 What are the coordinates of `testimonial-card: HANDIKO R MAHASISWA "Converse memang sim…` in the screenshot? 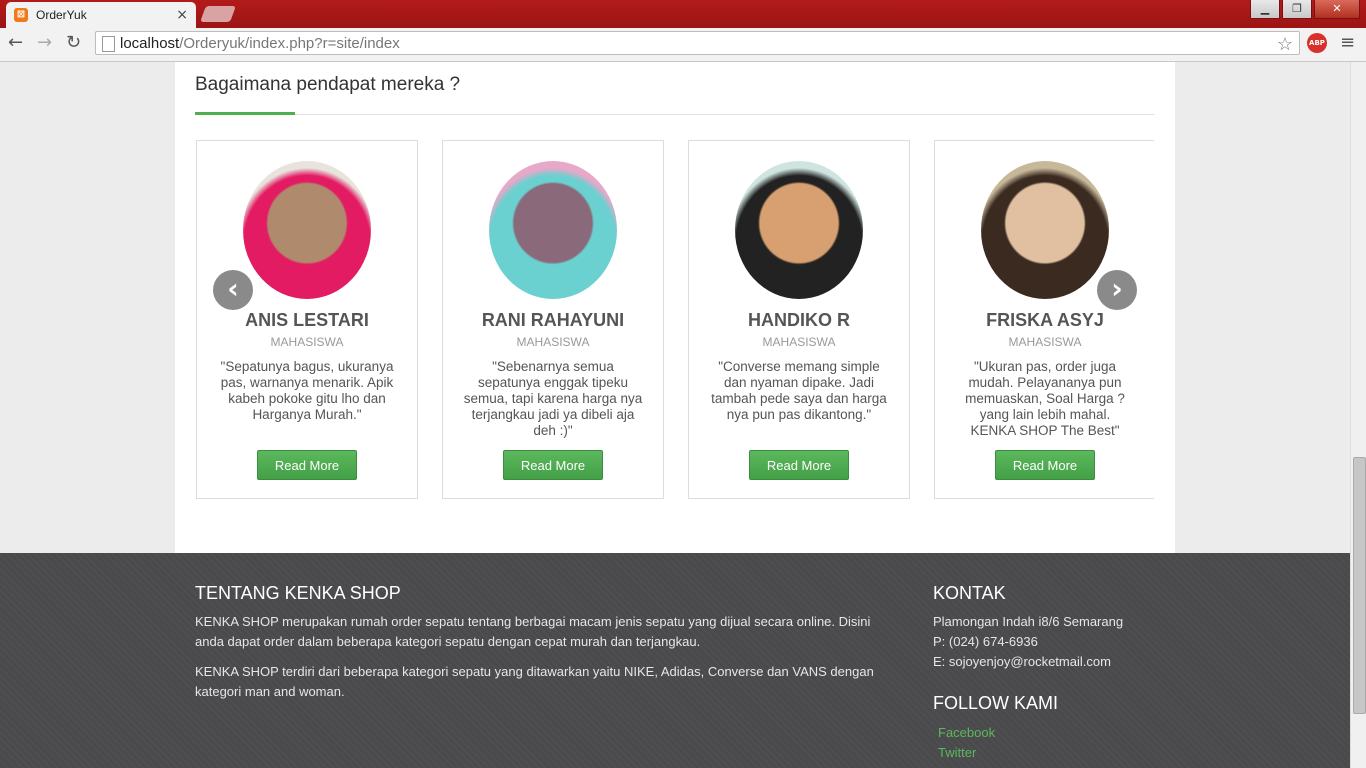 It's located at (799, 319).